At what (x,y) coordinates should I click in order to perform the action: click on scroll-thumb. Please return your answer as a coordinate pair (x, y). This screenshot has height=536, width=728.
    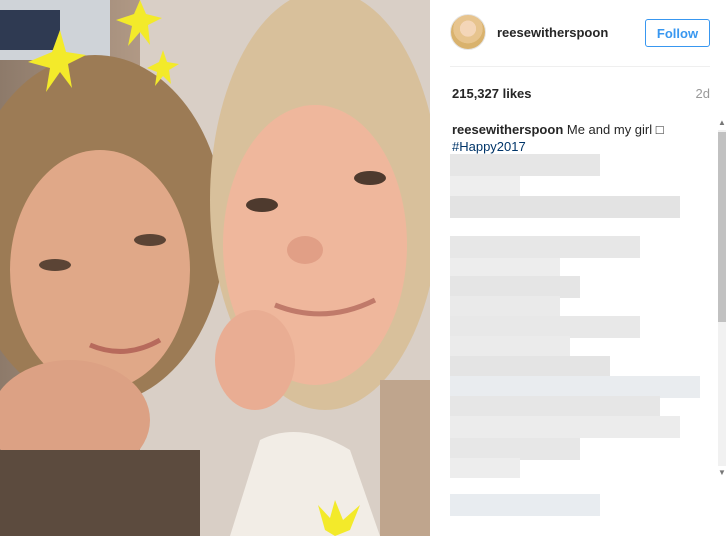
    Looking at the image, I should click on (722, 227).